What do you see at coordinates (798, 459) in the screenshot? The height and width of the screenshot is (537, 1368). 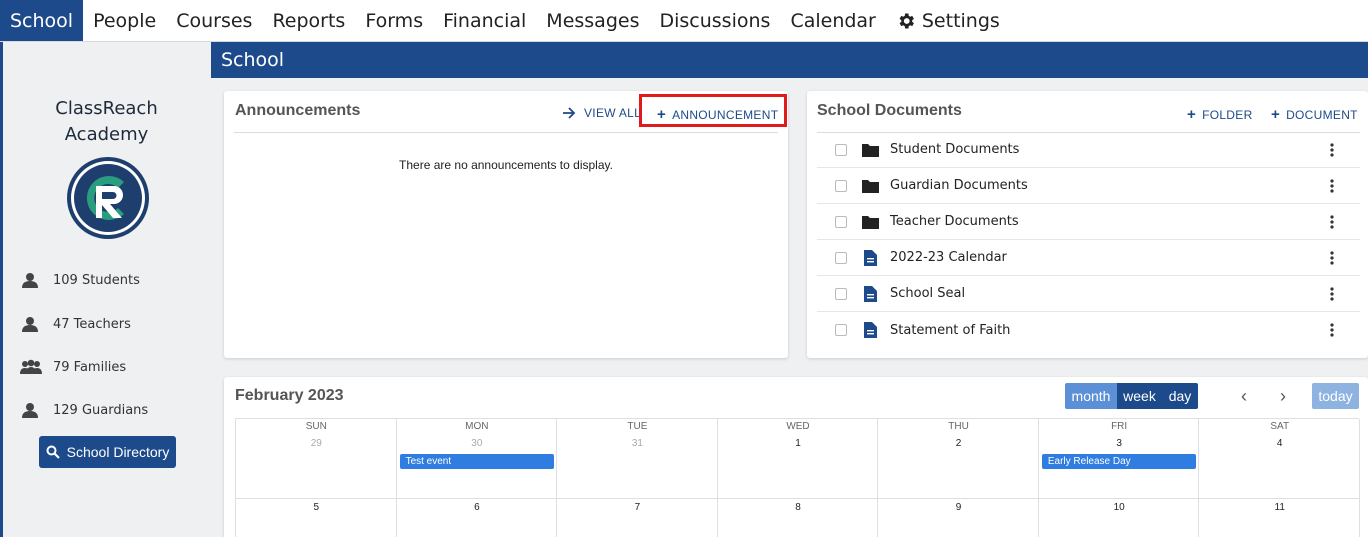 I see `calendar-day-cell: WED 1` at bounding box center [798, 459].